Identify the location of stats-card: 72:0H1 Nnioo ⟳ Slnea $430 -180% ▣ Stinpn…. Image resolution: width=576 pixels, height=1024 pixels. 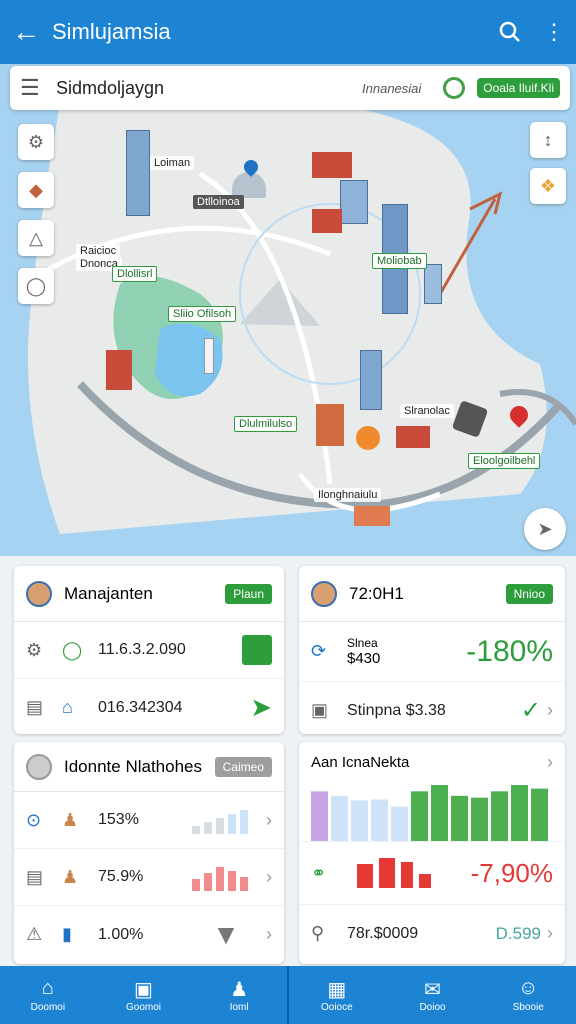
(432, 650).